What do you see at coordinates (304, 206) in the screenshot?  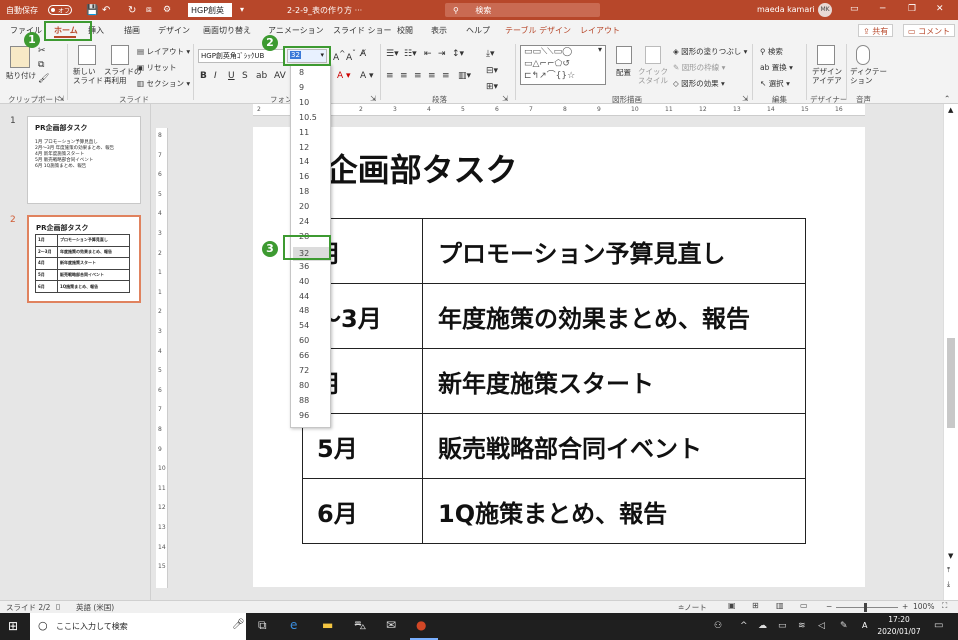 I see `font-size-option: 20` at bounding box center [304, 206].